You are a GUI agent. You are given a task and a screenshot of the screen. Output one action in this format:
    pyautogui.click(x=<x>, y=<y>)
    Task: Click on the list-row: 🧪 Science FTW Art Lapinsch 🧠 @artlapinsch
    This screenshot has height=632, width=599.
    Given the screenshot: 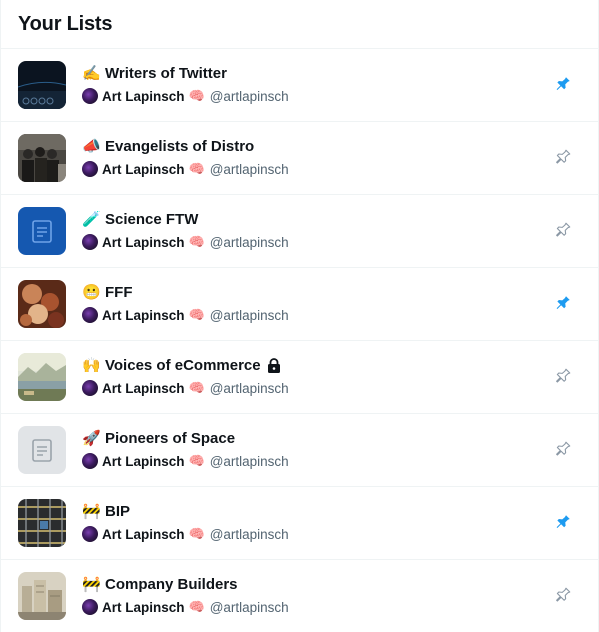 What is the action you would take?
    pyautogui.click(x=299, y=231)
    